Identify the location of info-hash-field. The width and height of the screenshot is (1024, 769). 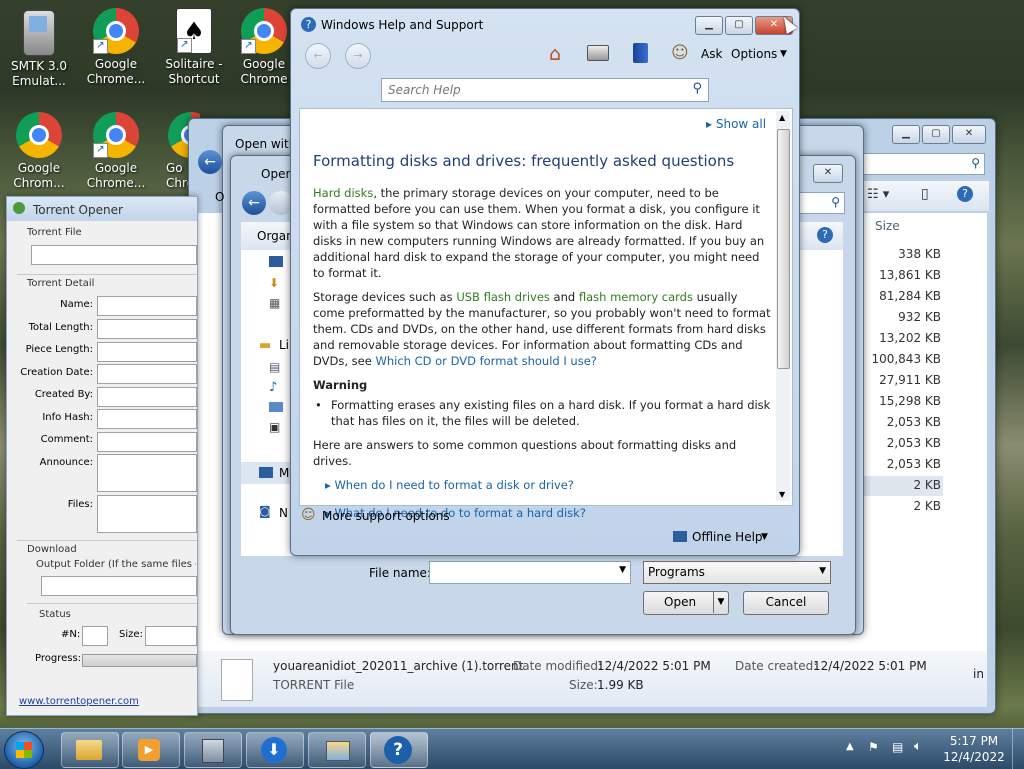
(147, 419).